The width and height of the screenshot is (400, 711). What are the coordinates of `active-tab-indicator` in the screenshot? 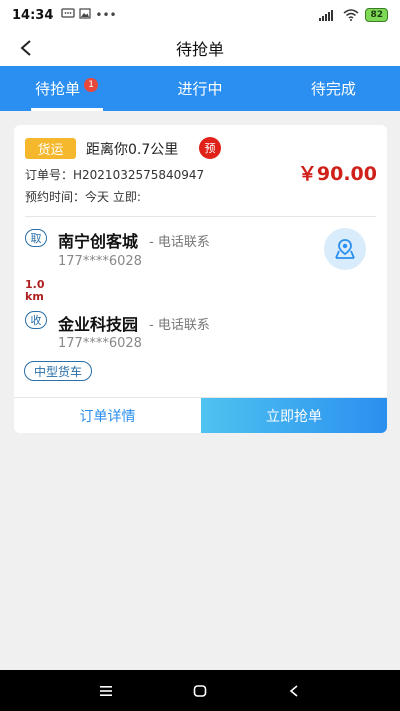 It's located at (66, 109).